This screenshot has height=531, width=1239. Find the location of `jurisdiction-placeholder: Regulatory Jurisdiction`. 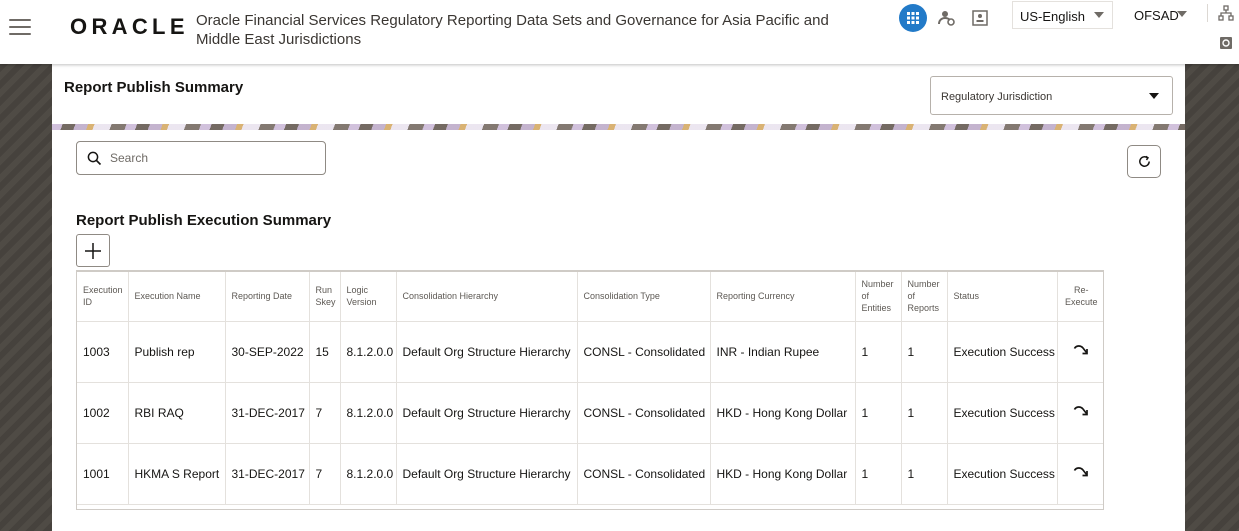

jurisdiction-placeholder: Regulatory Jurisdiction is located at coordinates (997, 97).